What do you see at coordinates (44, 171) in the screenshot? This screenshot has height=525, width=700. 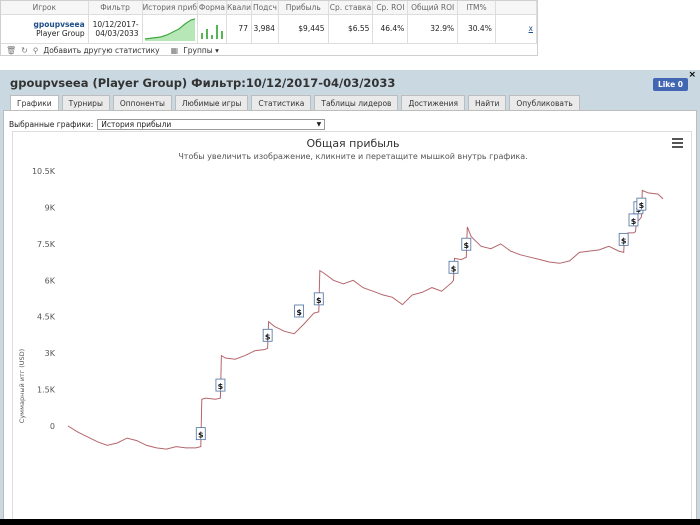 I see `y-tick-label: 10.5K` at bounding box center [44, 171].